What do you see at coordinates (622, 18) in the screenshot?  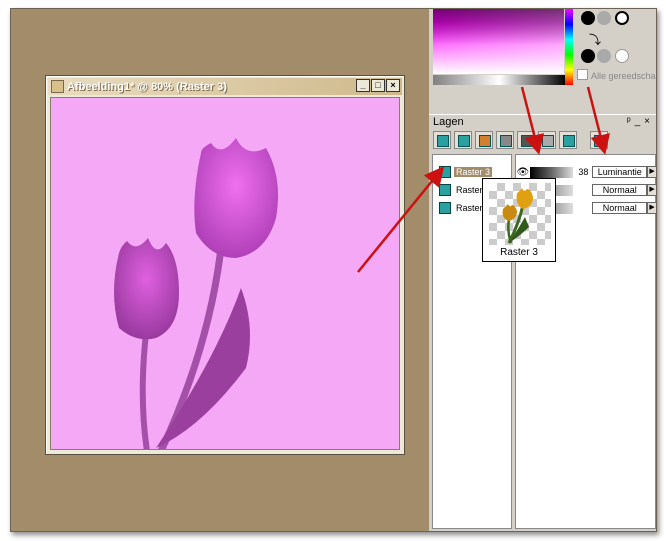 I see `no-fill-icon` at bounding box center [622, 18].